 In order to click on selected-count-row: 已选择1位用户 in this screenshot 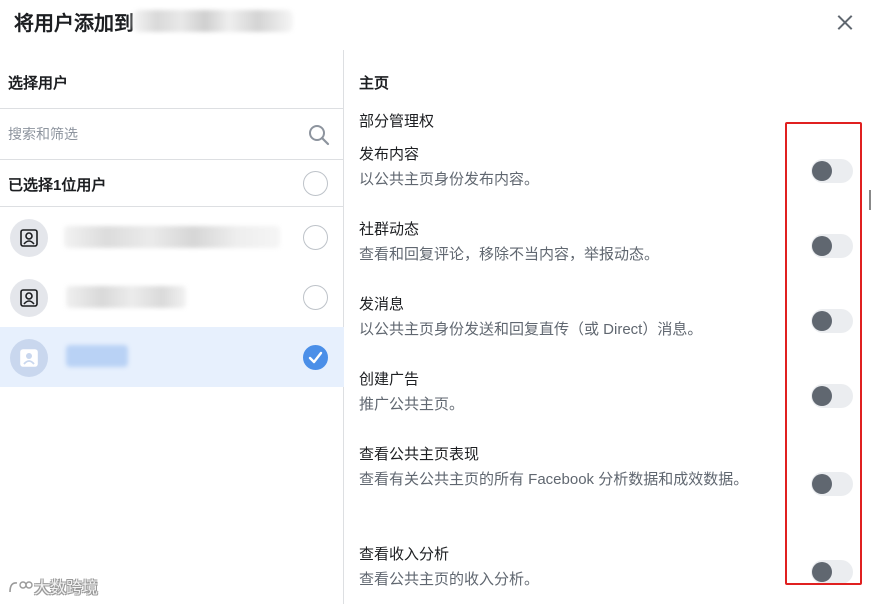, I will do `click(172, 183)`.